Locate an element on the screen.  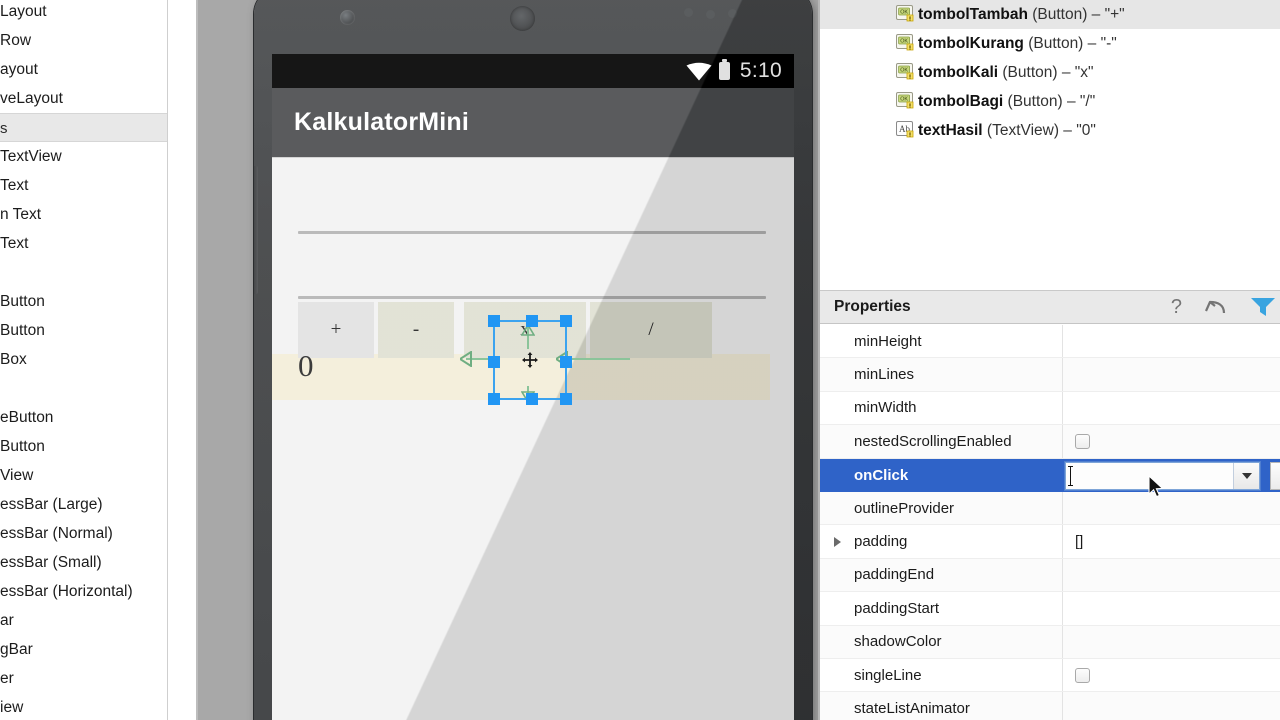
undo-icon is located at coordinates (1216, 307).